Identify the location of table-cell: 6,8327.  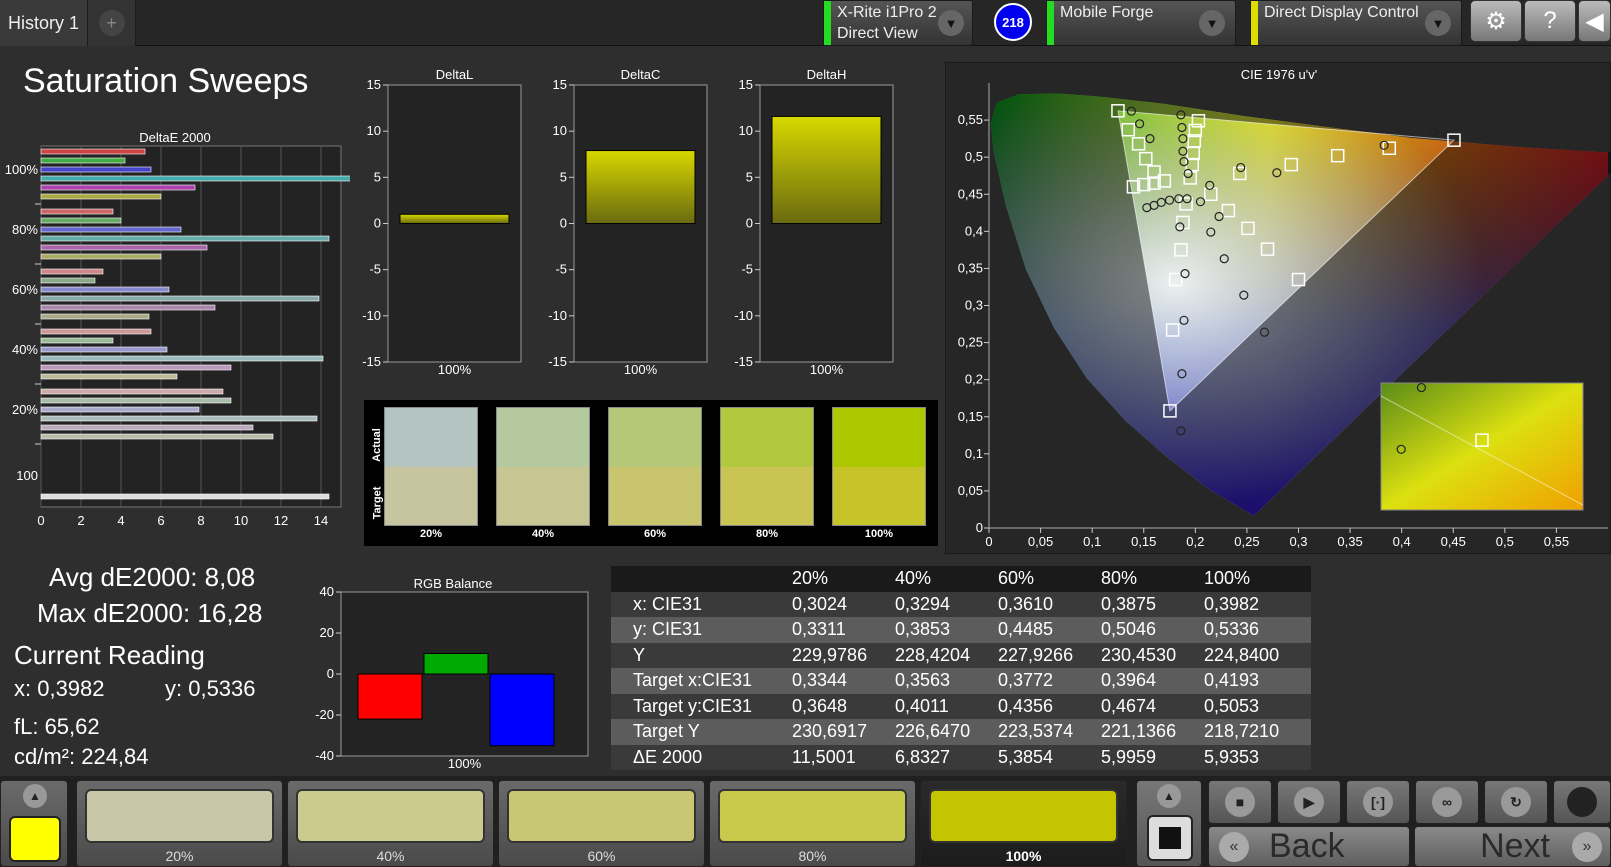
(923, 756).